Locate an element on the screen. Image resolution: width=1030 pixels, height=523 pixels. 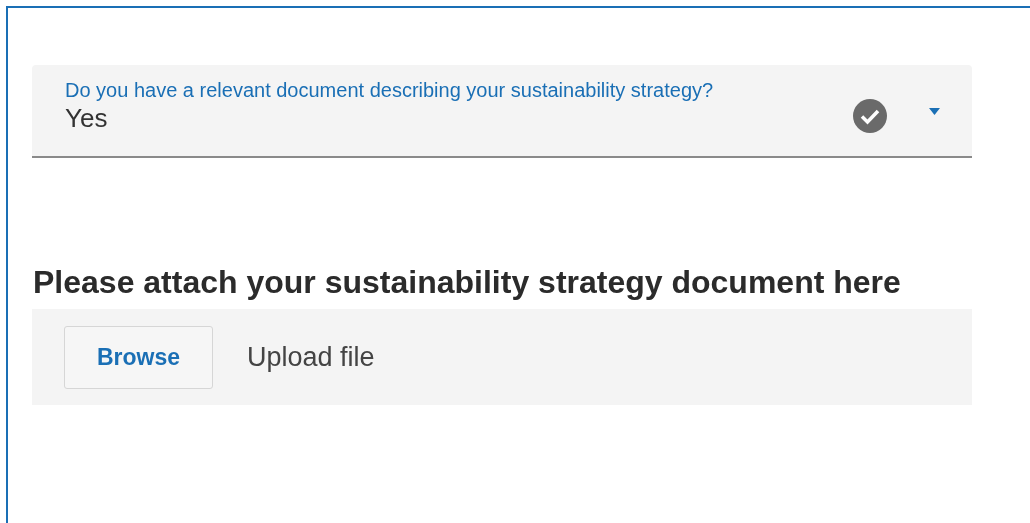
caret-icon is located at coordinates (934, 111).